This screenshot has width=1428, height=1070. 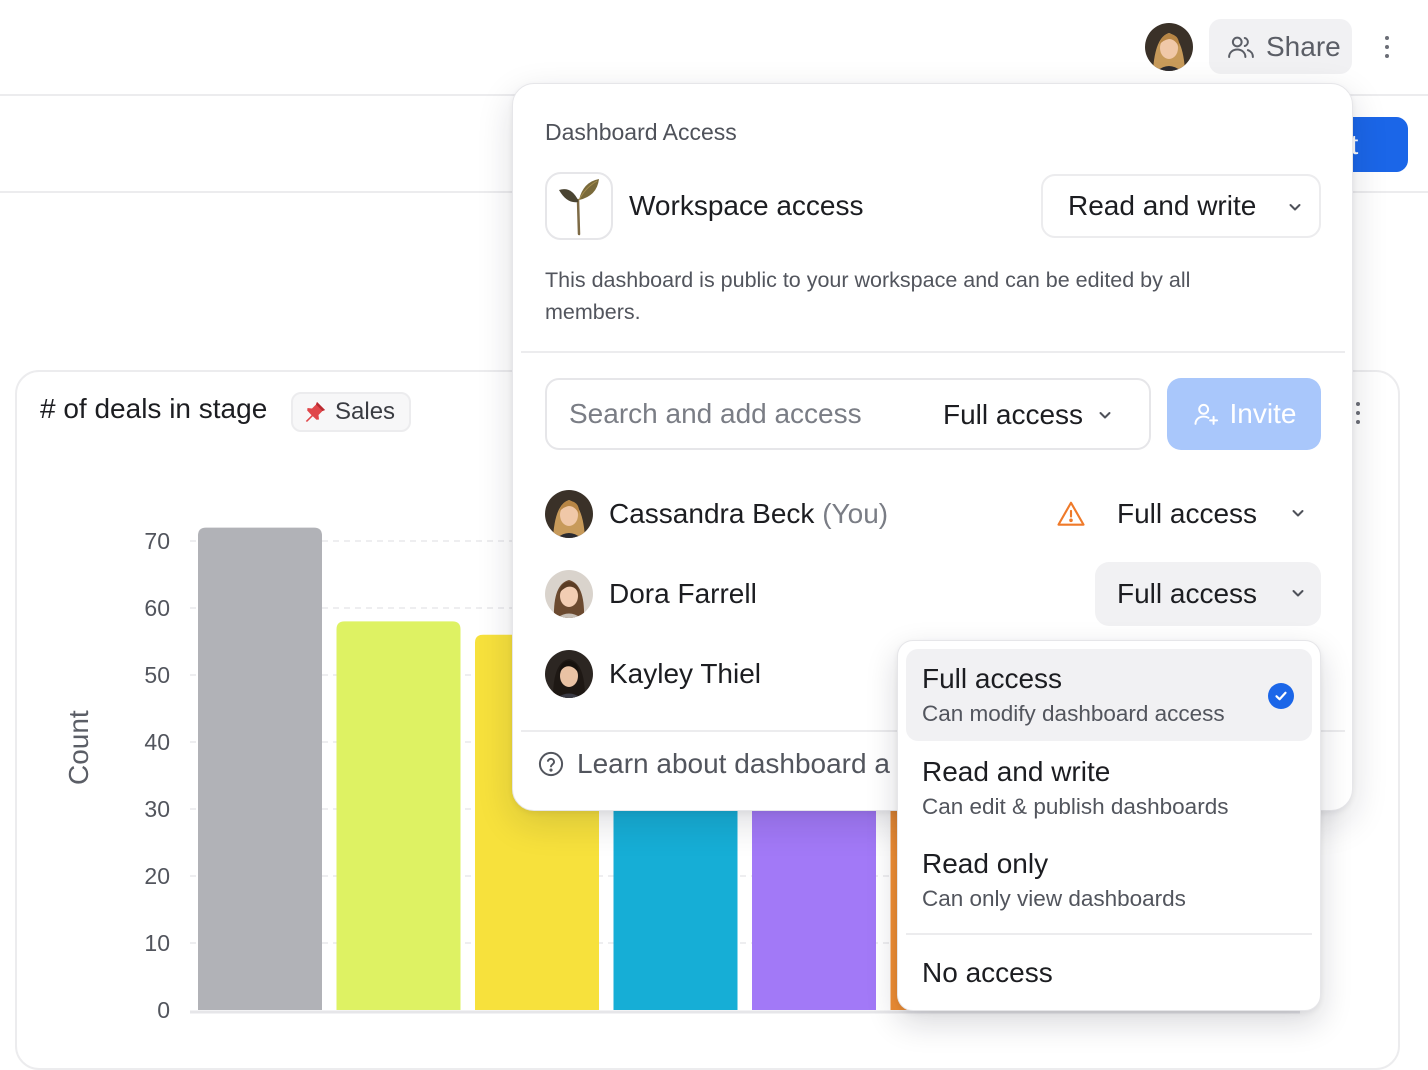 I want to click on option-label: No access, so click(x=987, y=972).